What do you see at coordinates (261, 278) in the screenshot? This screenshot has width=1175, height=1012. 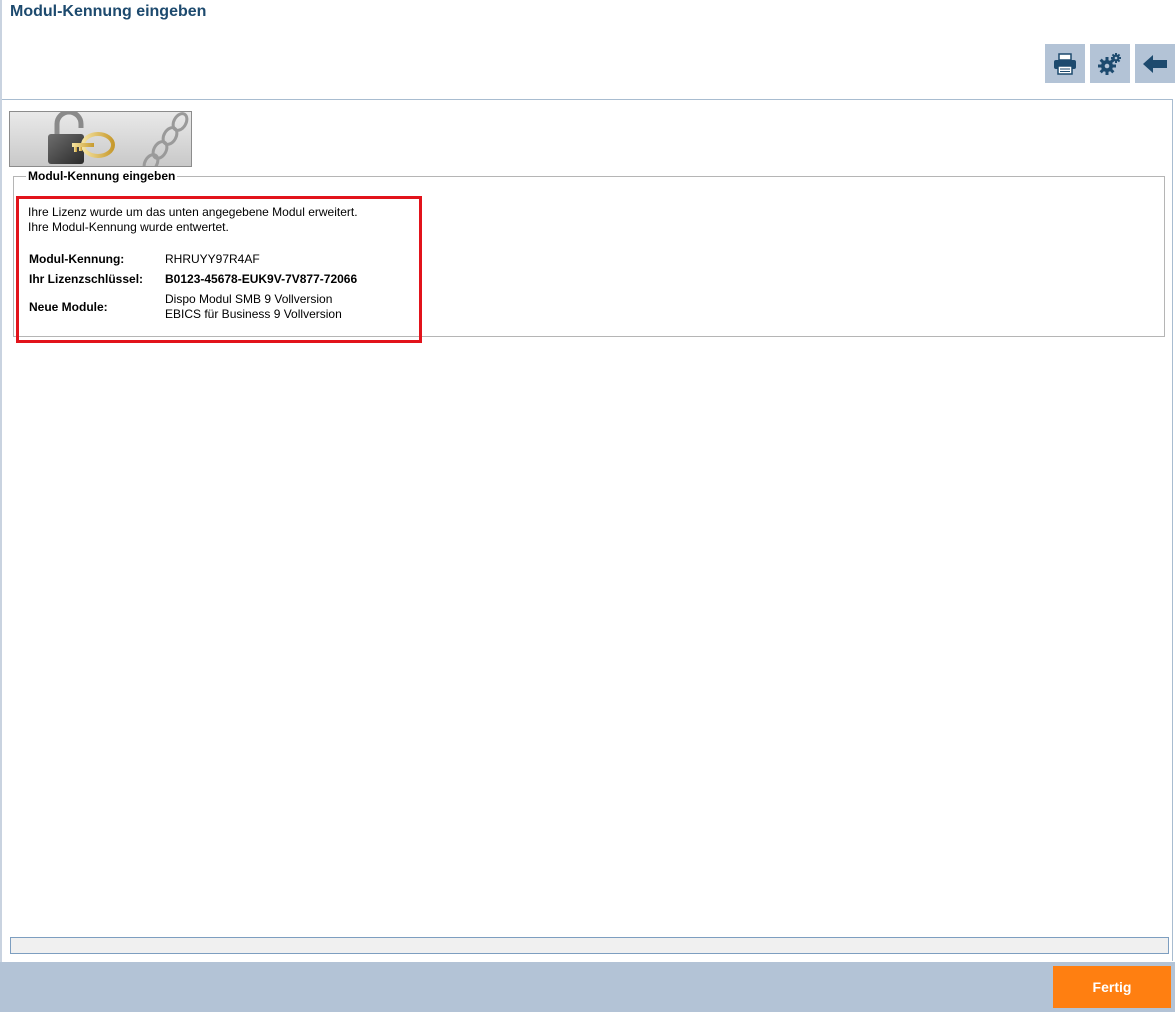 I see `license-key-value: B0123-45678-EUK9V-7V877-72066` at bounding box center [261, 278].